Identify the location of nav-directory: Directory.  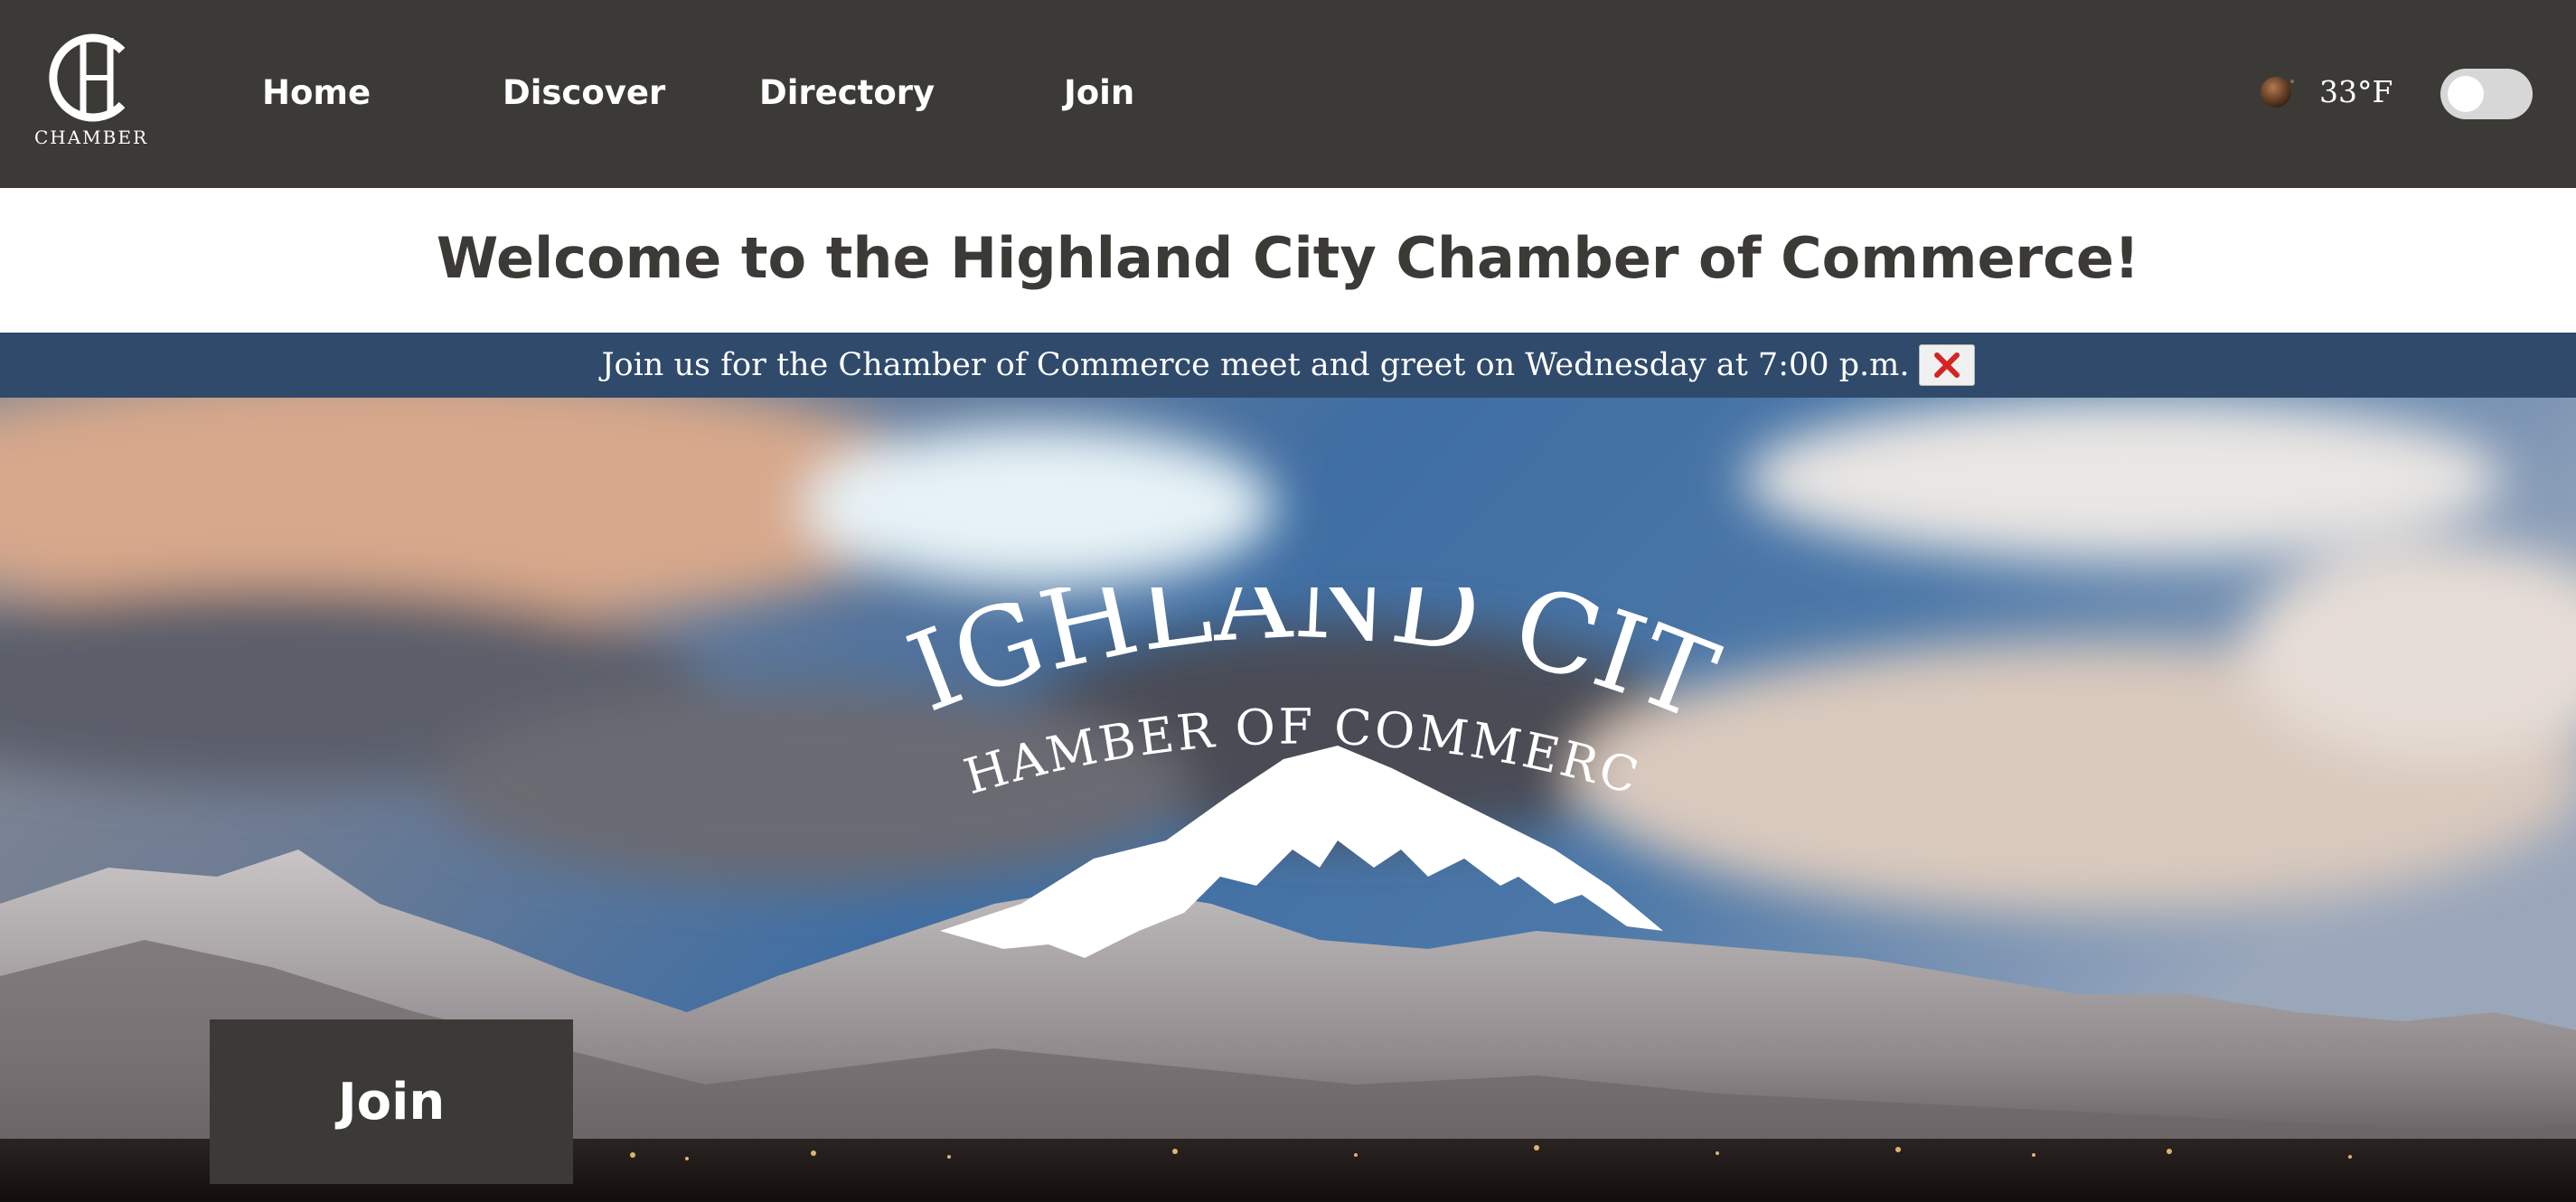
(847, 93).